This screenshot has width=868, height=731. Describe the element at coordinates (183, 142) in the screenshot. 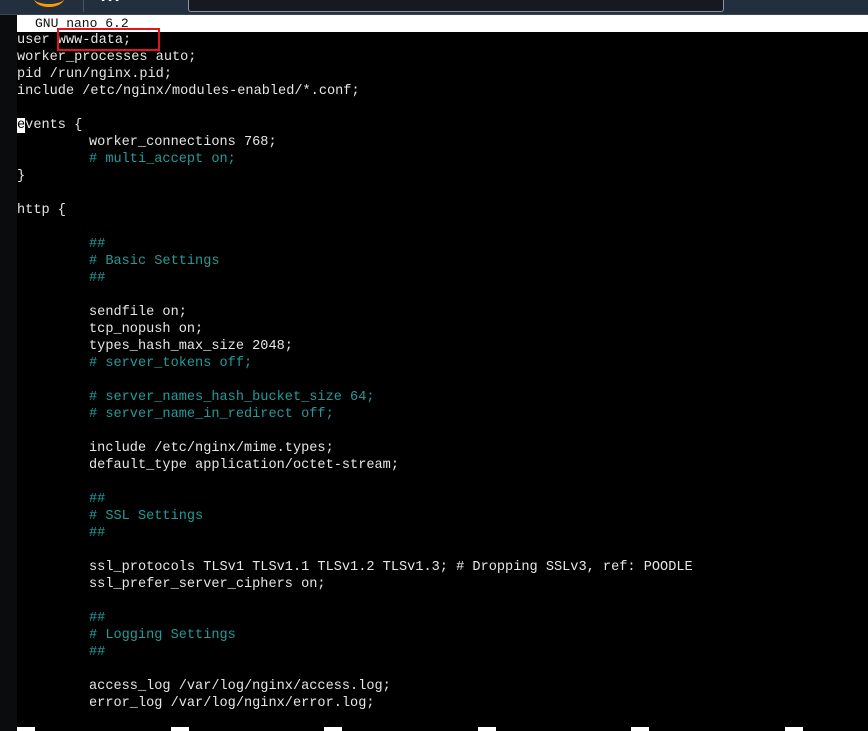

I see `code-line: worker_connections 768;` at that location.